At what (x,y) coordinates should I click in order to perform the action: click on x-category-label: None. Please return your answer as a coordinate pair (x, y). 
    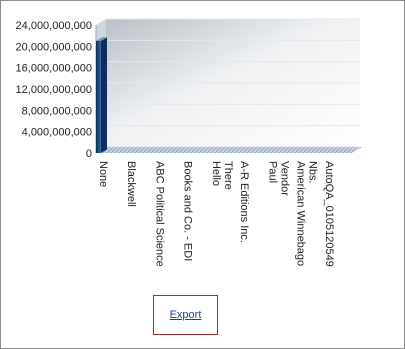
    Looking at the image, I should click on (103, 174).